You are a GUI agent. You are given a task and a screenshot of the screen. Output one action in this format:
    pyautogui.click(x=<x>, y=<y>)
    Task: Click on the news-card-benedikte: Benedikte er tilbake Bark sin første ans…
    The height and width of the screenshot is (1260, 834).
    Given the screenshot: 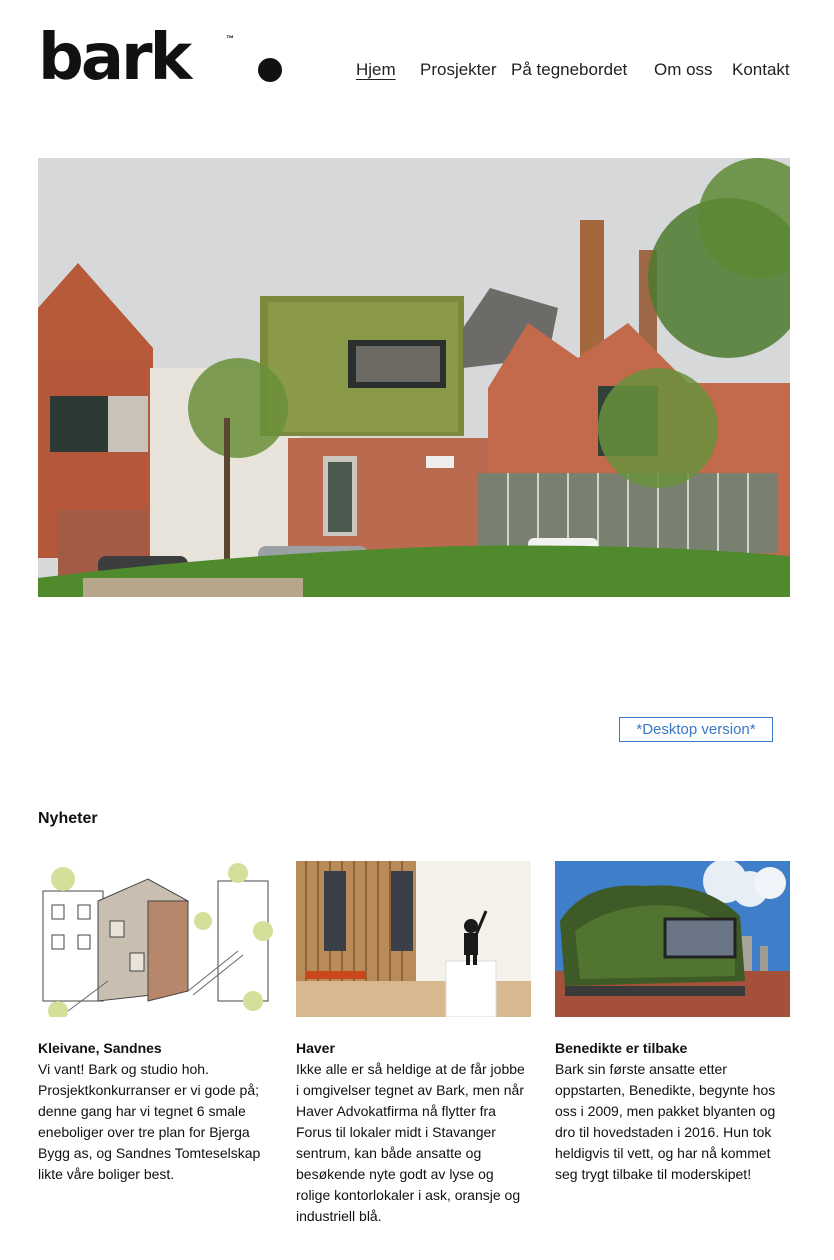 What is the action you would take?
    pyautogui.click(x=672, y=1023)
    